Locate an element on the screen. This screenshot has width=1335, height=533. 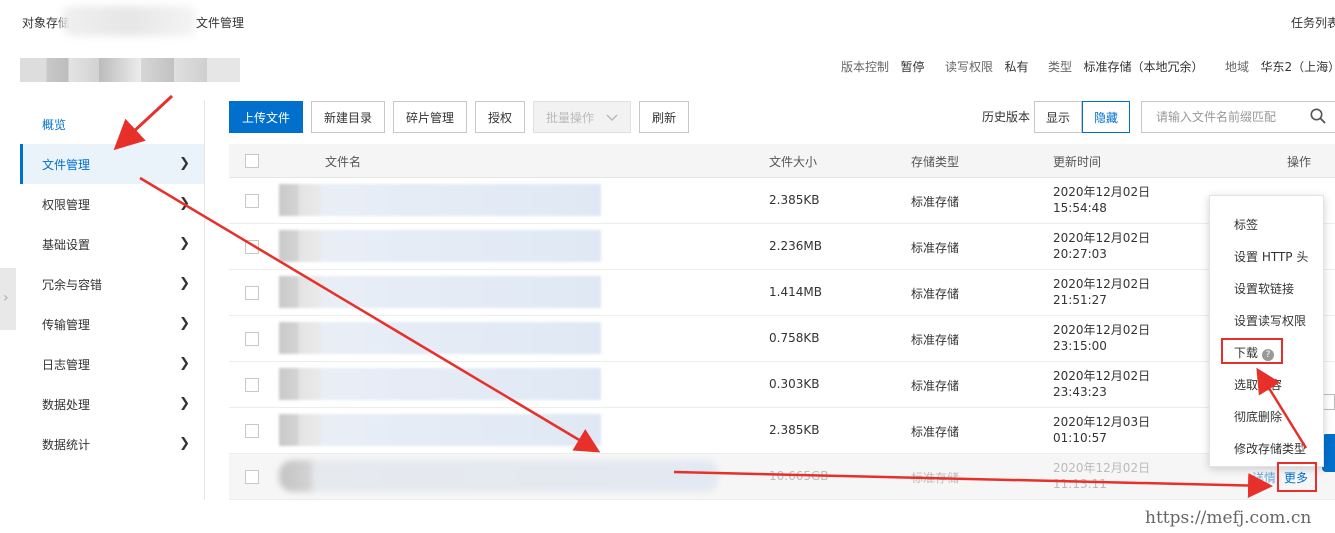
arrow-to-more-link is located at coordinates (973, 484).